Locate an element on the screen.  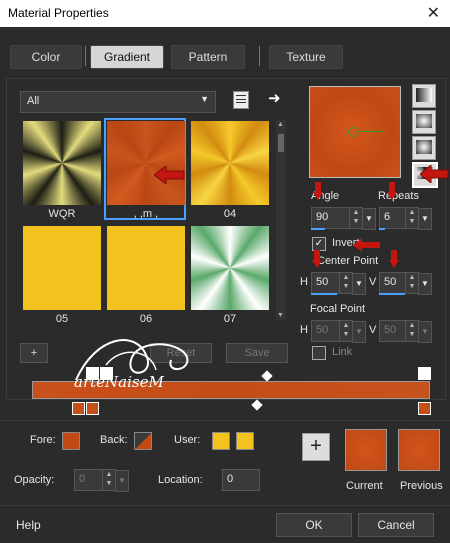
gradient-thumb-wqr is located at coordinates (62, 163).